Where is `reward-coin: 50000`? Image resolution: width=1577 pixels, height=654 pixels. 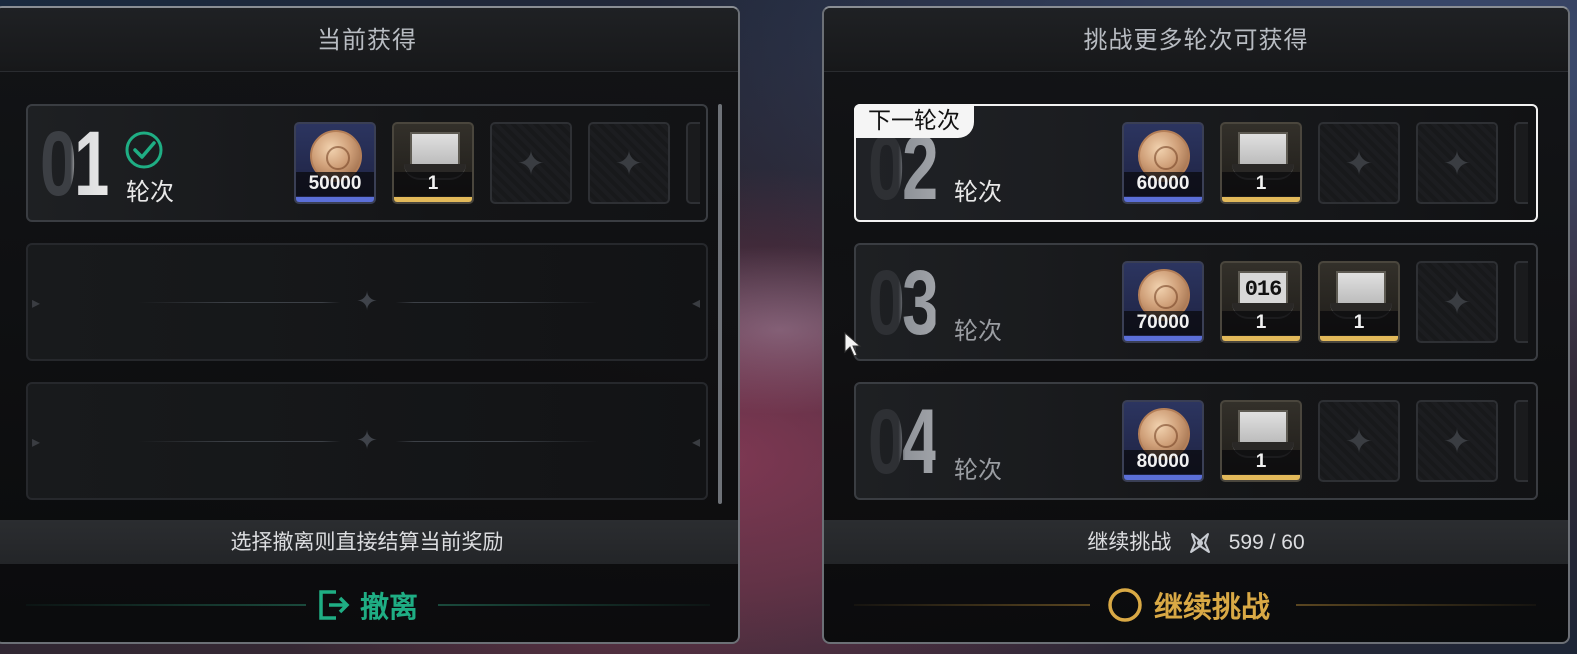 reward-coin: 50000 is located at coordinates (335, 163).